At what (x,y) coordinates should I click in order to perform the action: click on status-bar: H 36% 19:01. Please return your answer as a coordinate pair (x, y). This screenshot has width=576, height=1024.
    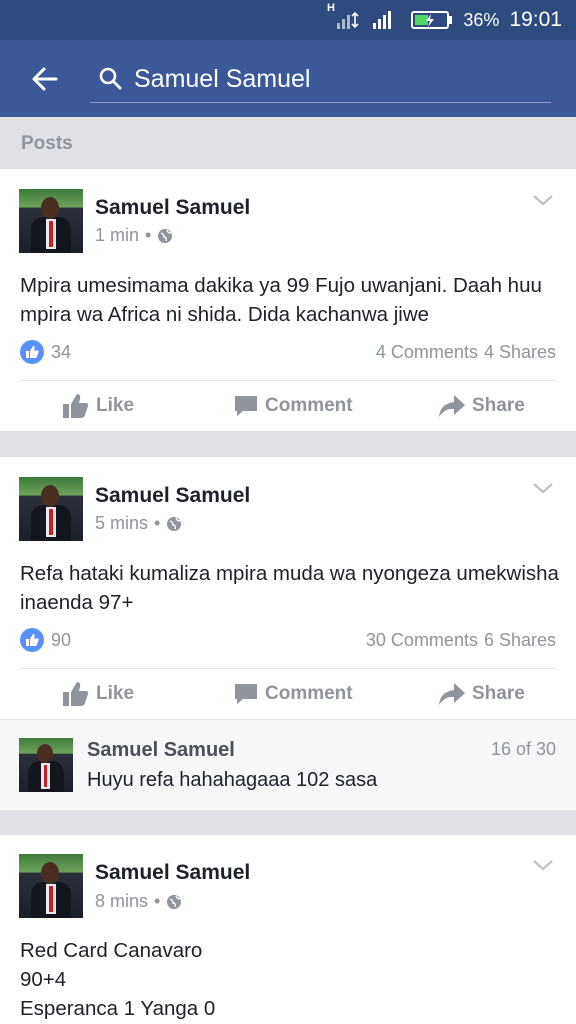
    Looking at the image, I should click on (288, 20).